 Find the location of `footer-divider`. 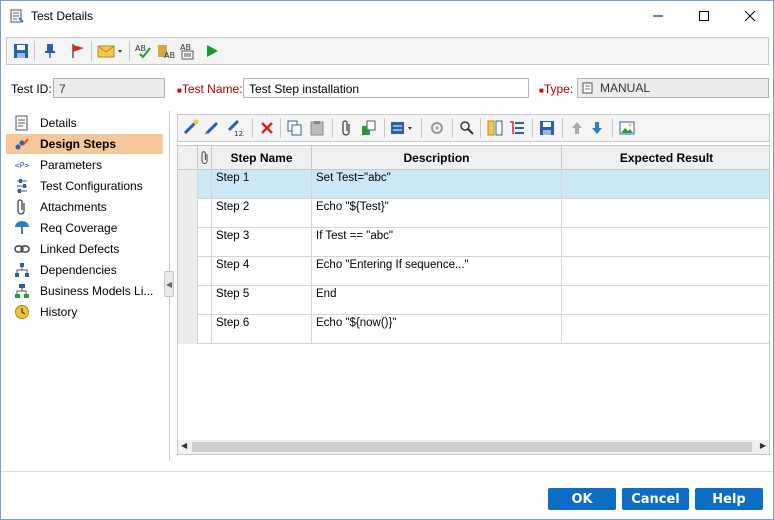

footer-divider is located at coordinates (387, 471).